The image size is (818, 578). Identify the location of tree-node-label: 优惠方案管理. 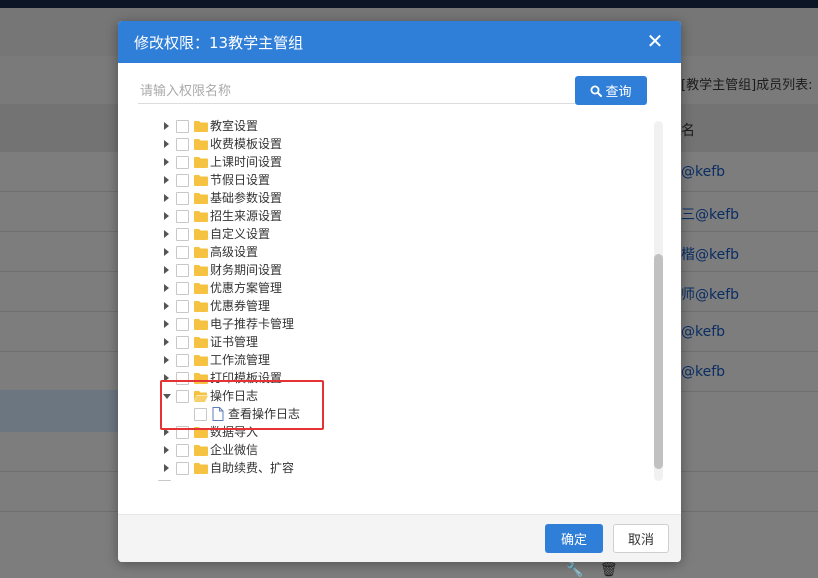
(246, 288).